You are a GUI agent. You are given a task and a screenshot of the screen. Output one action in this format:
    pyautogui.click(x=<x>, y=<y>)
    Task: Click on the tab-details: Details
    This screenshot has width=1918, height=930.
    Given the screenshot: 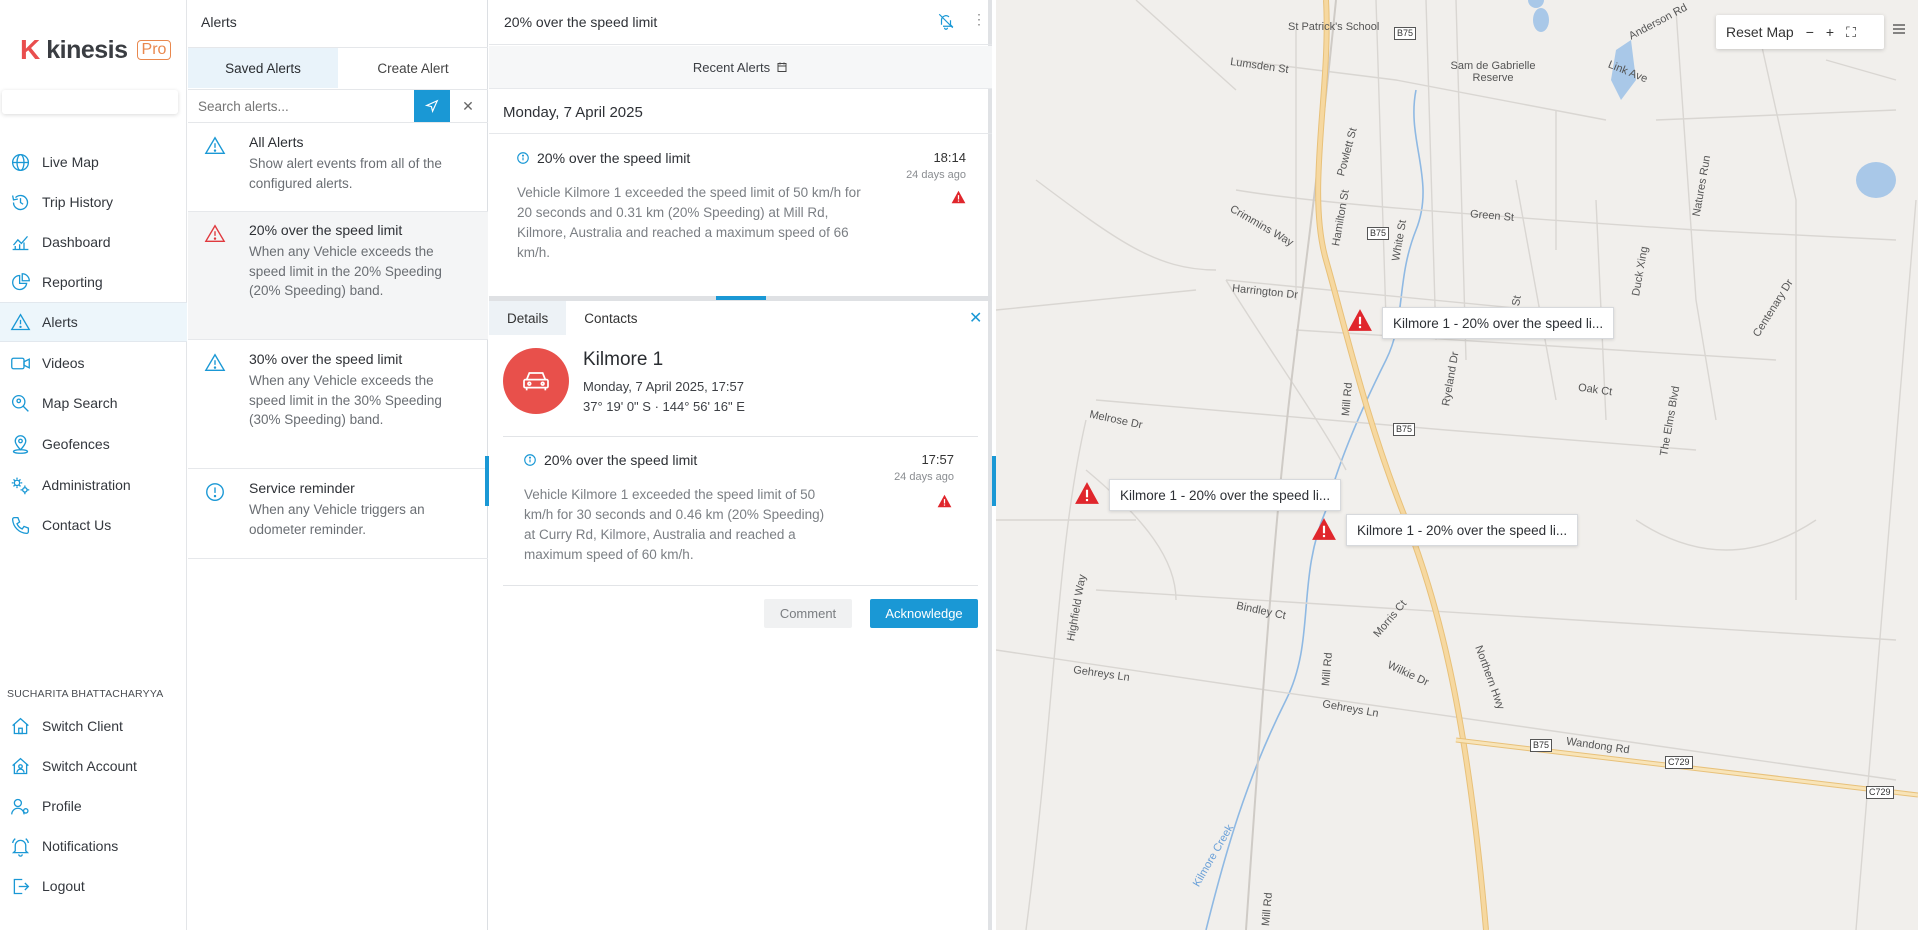 What is the action you would take?
    pyautogui.click(x=528, y=318)
    